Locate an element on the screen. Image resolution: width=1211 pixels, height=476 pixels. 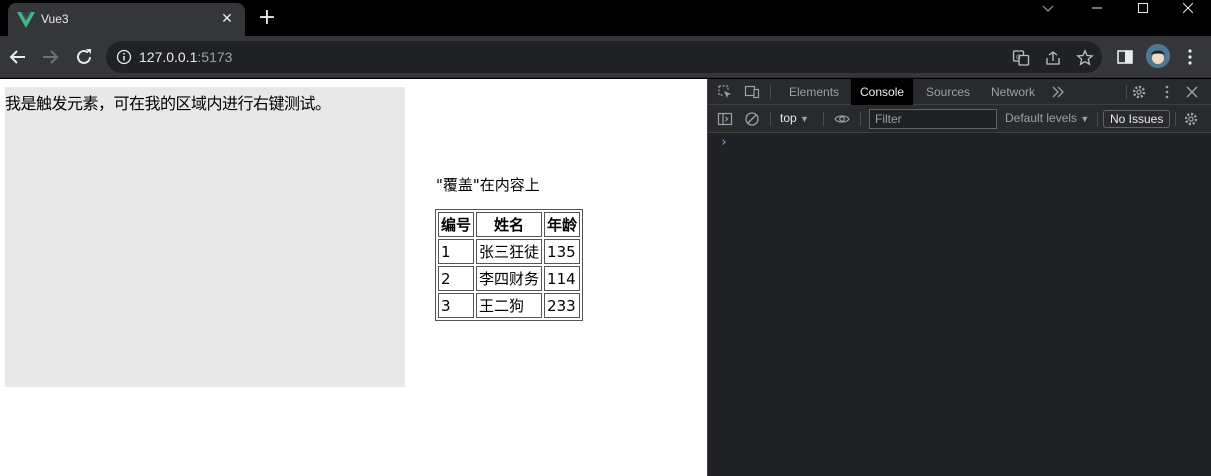
table-header-row: 编号 姓名 年龄 is located at coordinates (509, 224).